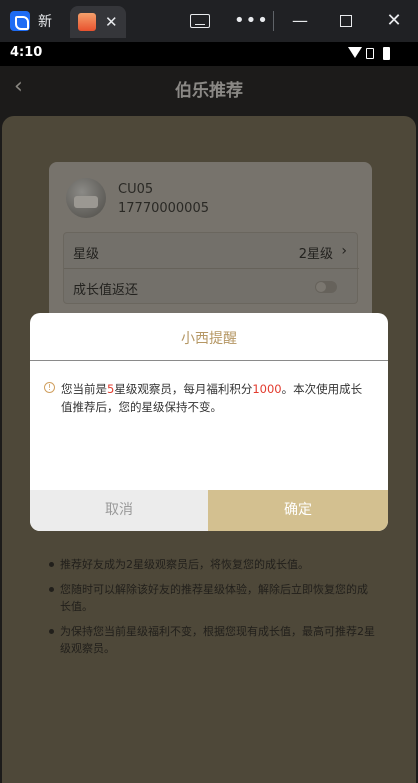 The image size is (418, 783). What do you see at coordinates (386, 53) in the screenshot?
I see `battery-icon` at bounding box center [386, 53].